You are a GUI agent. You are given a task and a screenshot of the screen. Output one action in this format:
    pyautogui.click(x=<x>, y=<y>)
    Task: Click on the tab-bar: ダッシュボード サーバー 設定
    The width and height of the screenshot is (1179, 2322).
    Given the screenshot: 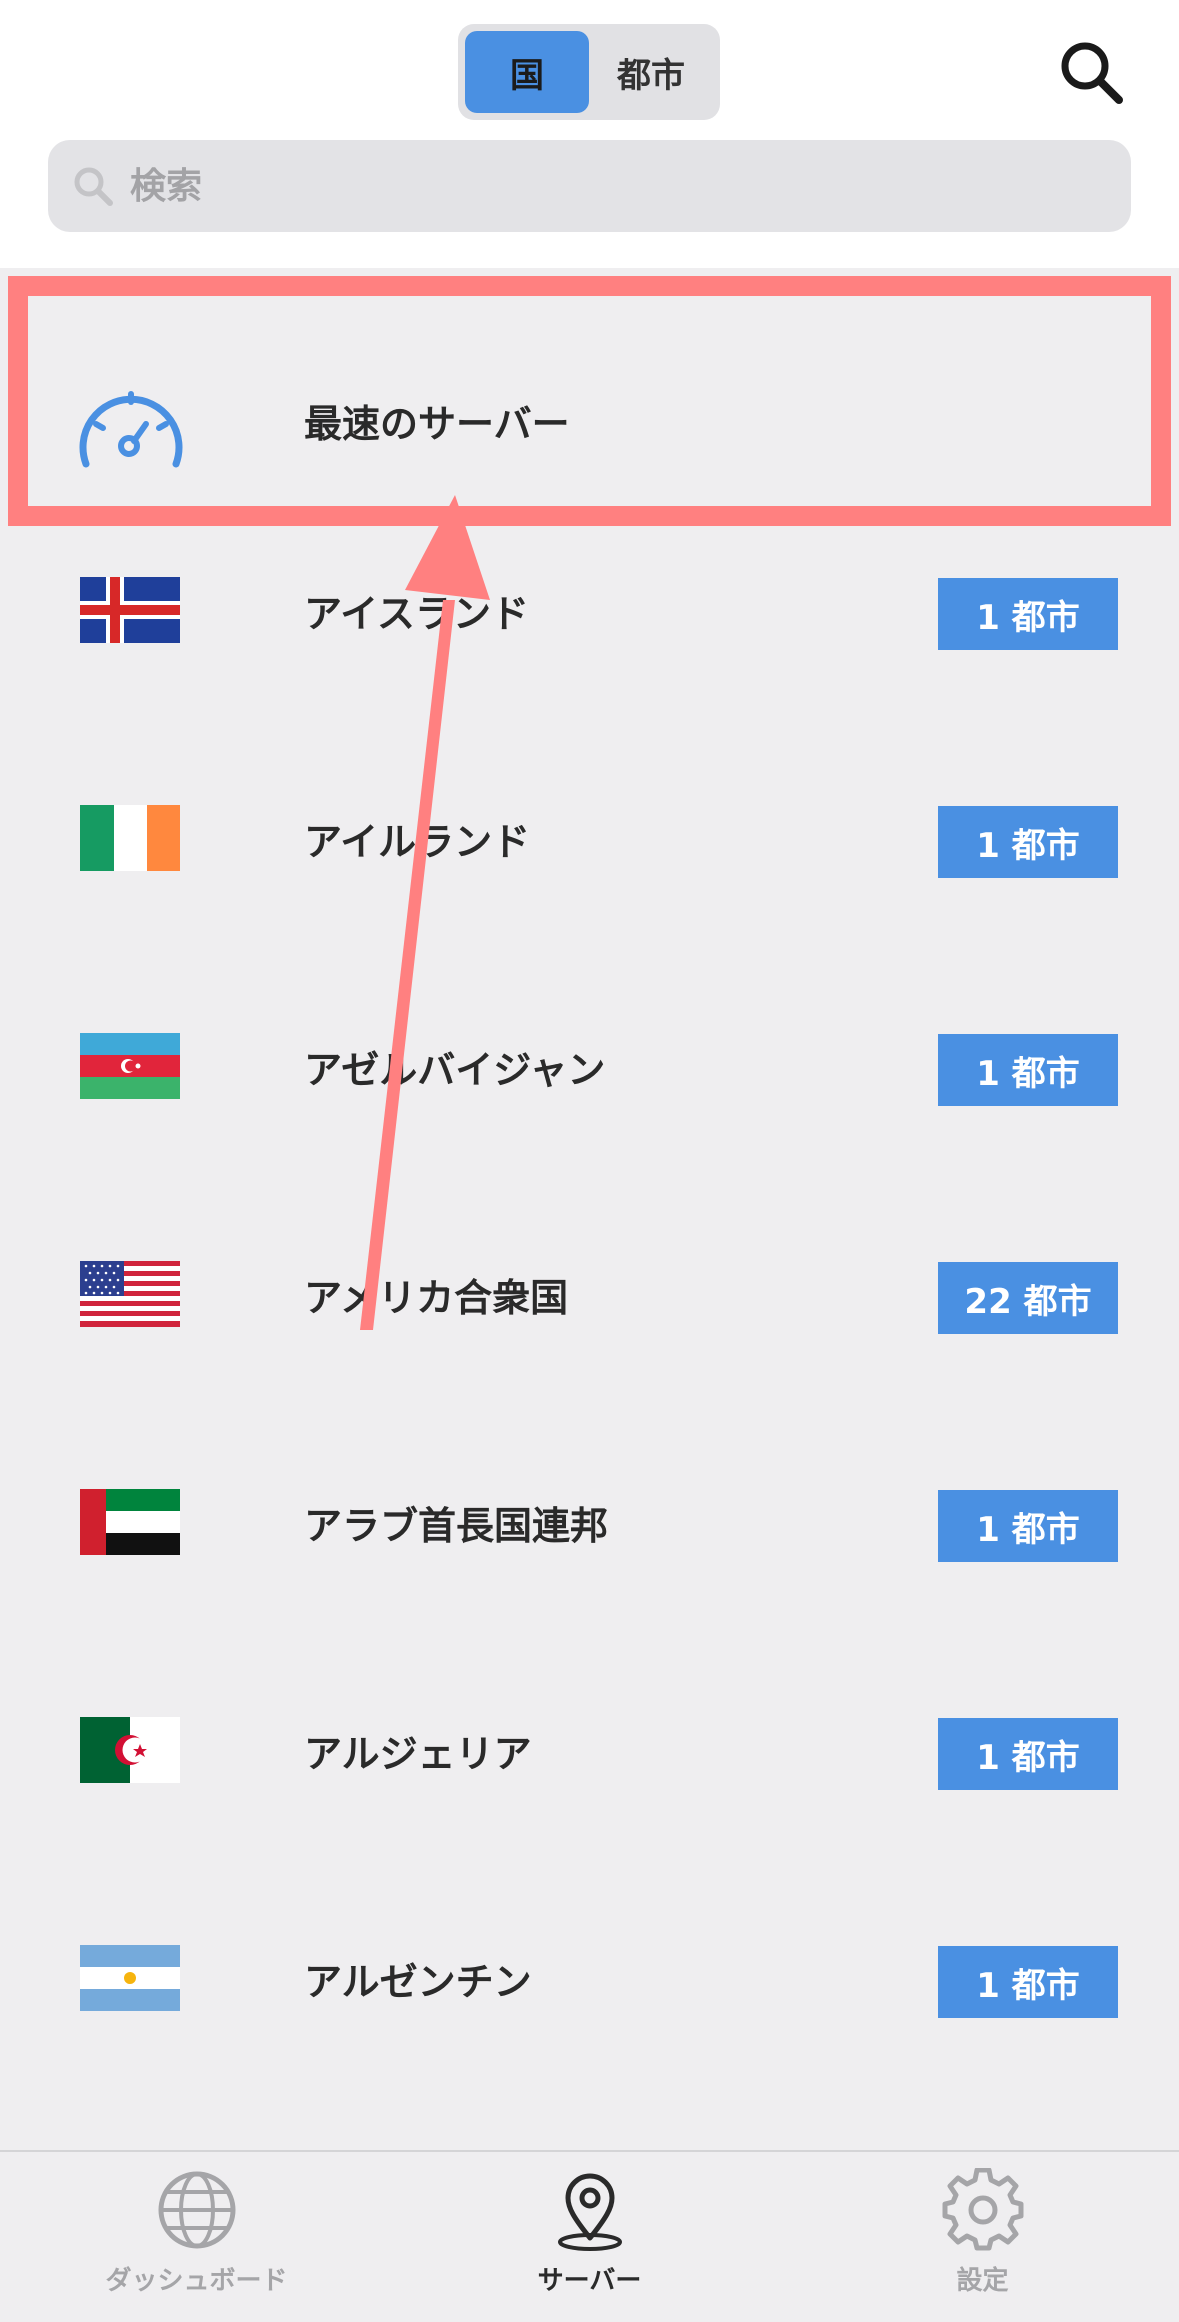 What is the action you would take?
    pyautogui.click(x=589, y=2236)
    